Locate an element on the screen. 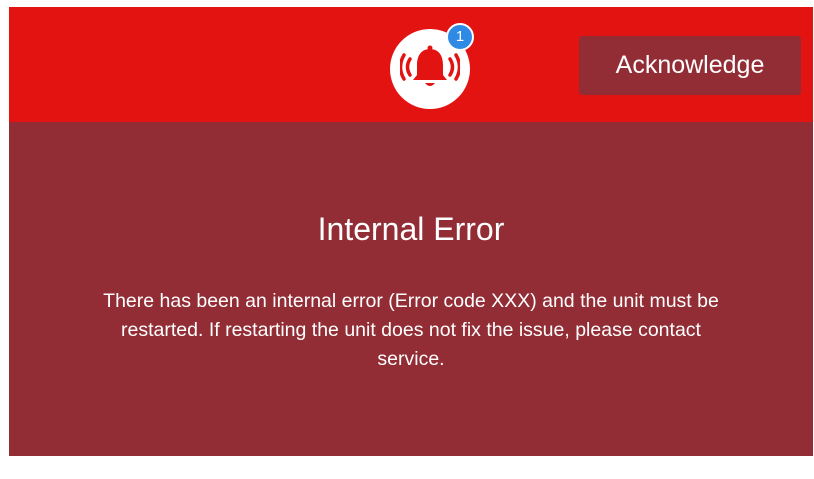 The image size is (814, 479). notifications-indicator: 1 is located at coordinates (432, 66).